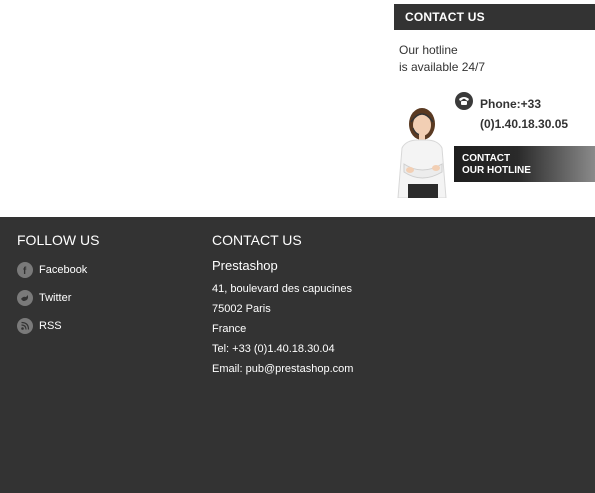 This screenshot has width=595, height=493. What do you see at coordinates (257, 240) in the screenshot?
I see `footer-contact-title: CONTACT US` at bounding box center [257, 240].